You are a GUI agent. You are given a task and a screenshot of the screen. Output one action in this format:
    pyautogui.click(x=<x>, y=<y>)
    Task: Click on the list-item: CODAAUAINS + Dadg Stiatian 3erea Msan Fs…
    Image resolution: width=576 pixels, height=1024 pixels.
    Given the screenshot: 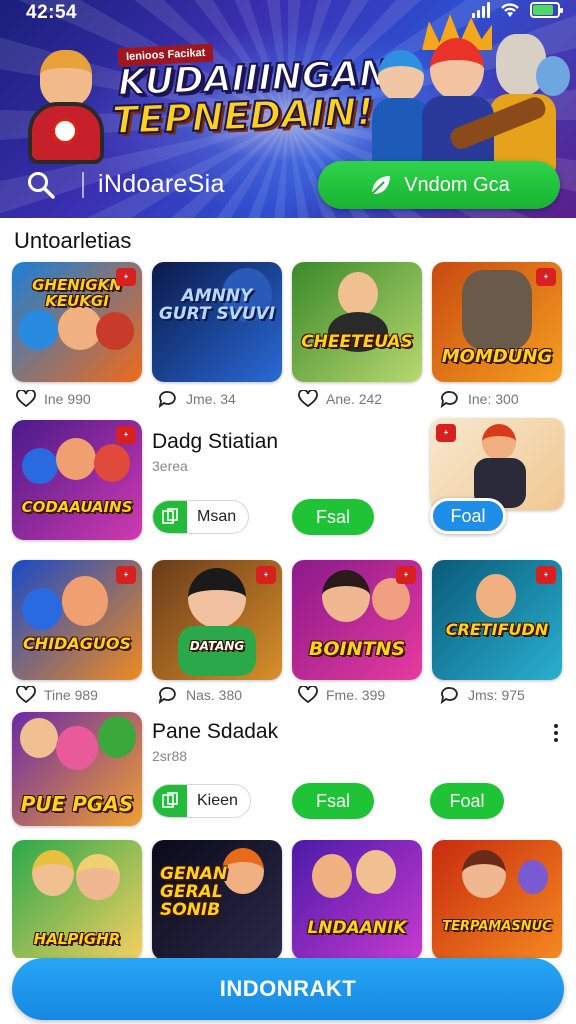 What is the action you would take?
    pyautogui.click(x=288, y=483)
    